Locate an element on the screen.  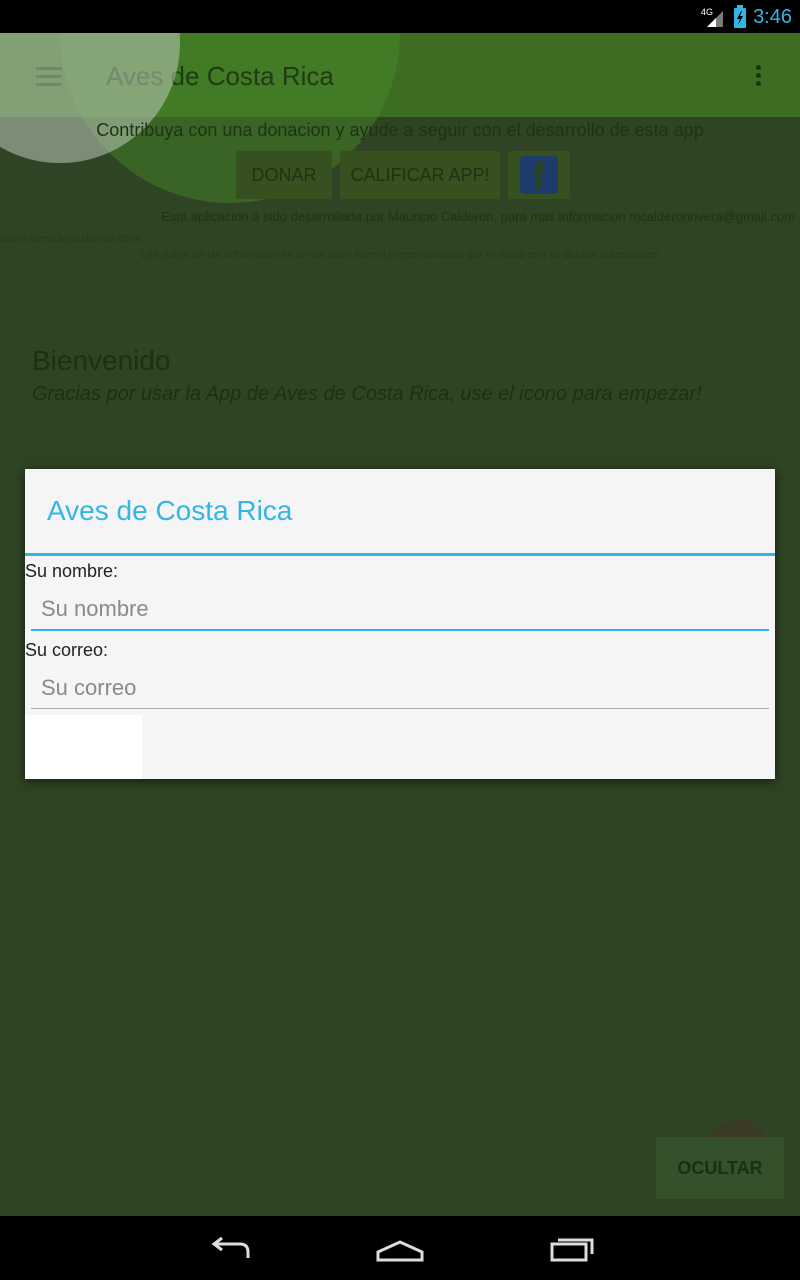
facebook-button: f is located at coordinates (539, 175).